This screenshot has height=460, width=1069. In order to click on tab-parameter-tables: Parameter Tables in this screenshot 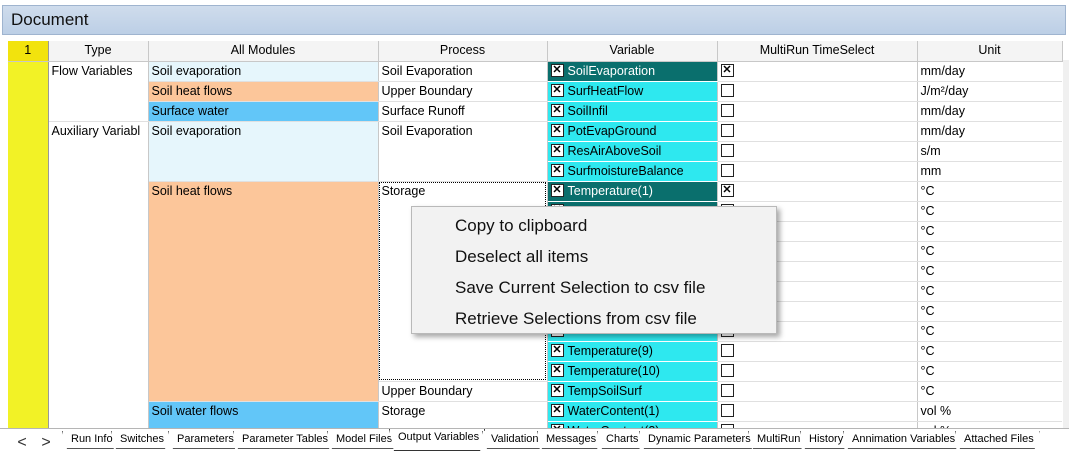, I will do `click(283, 440)`.